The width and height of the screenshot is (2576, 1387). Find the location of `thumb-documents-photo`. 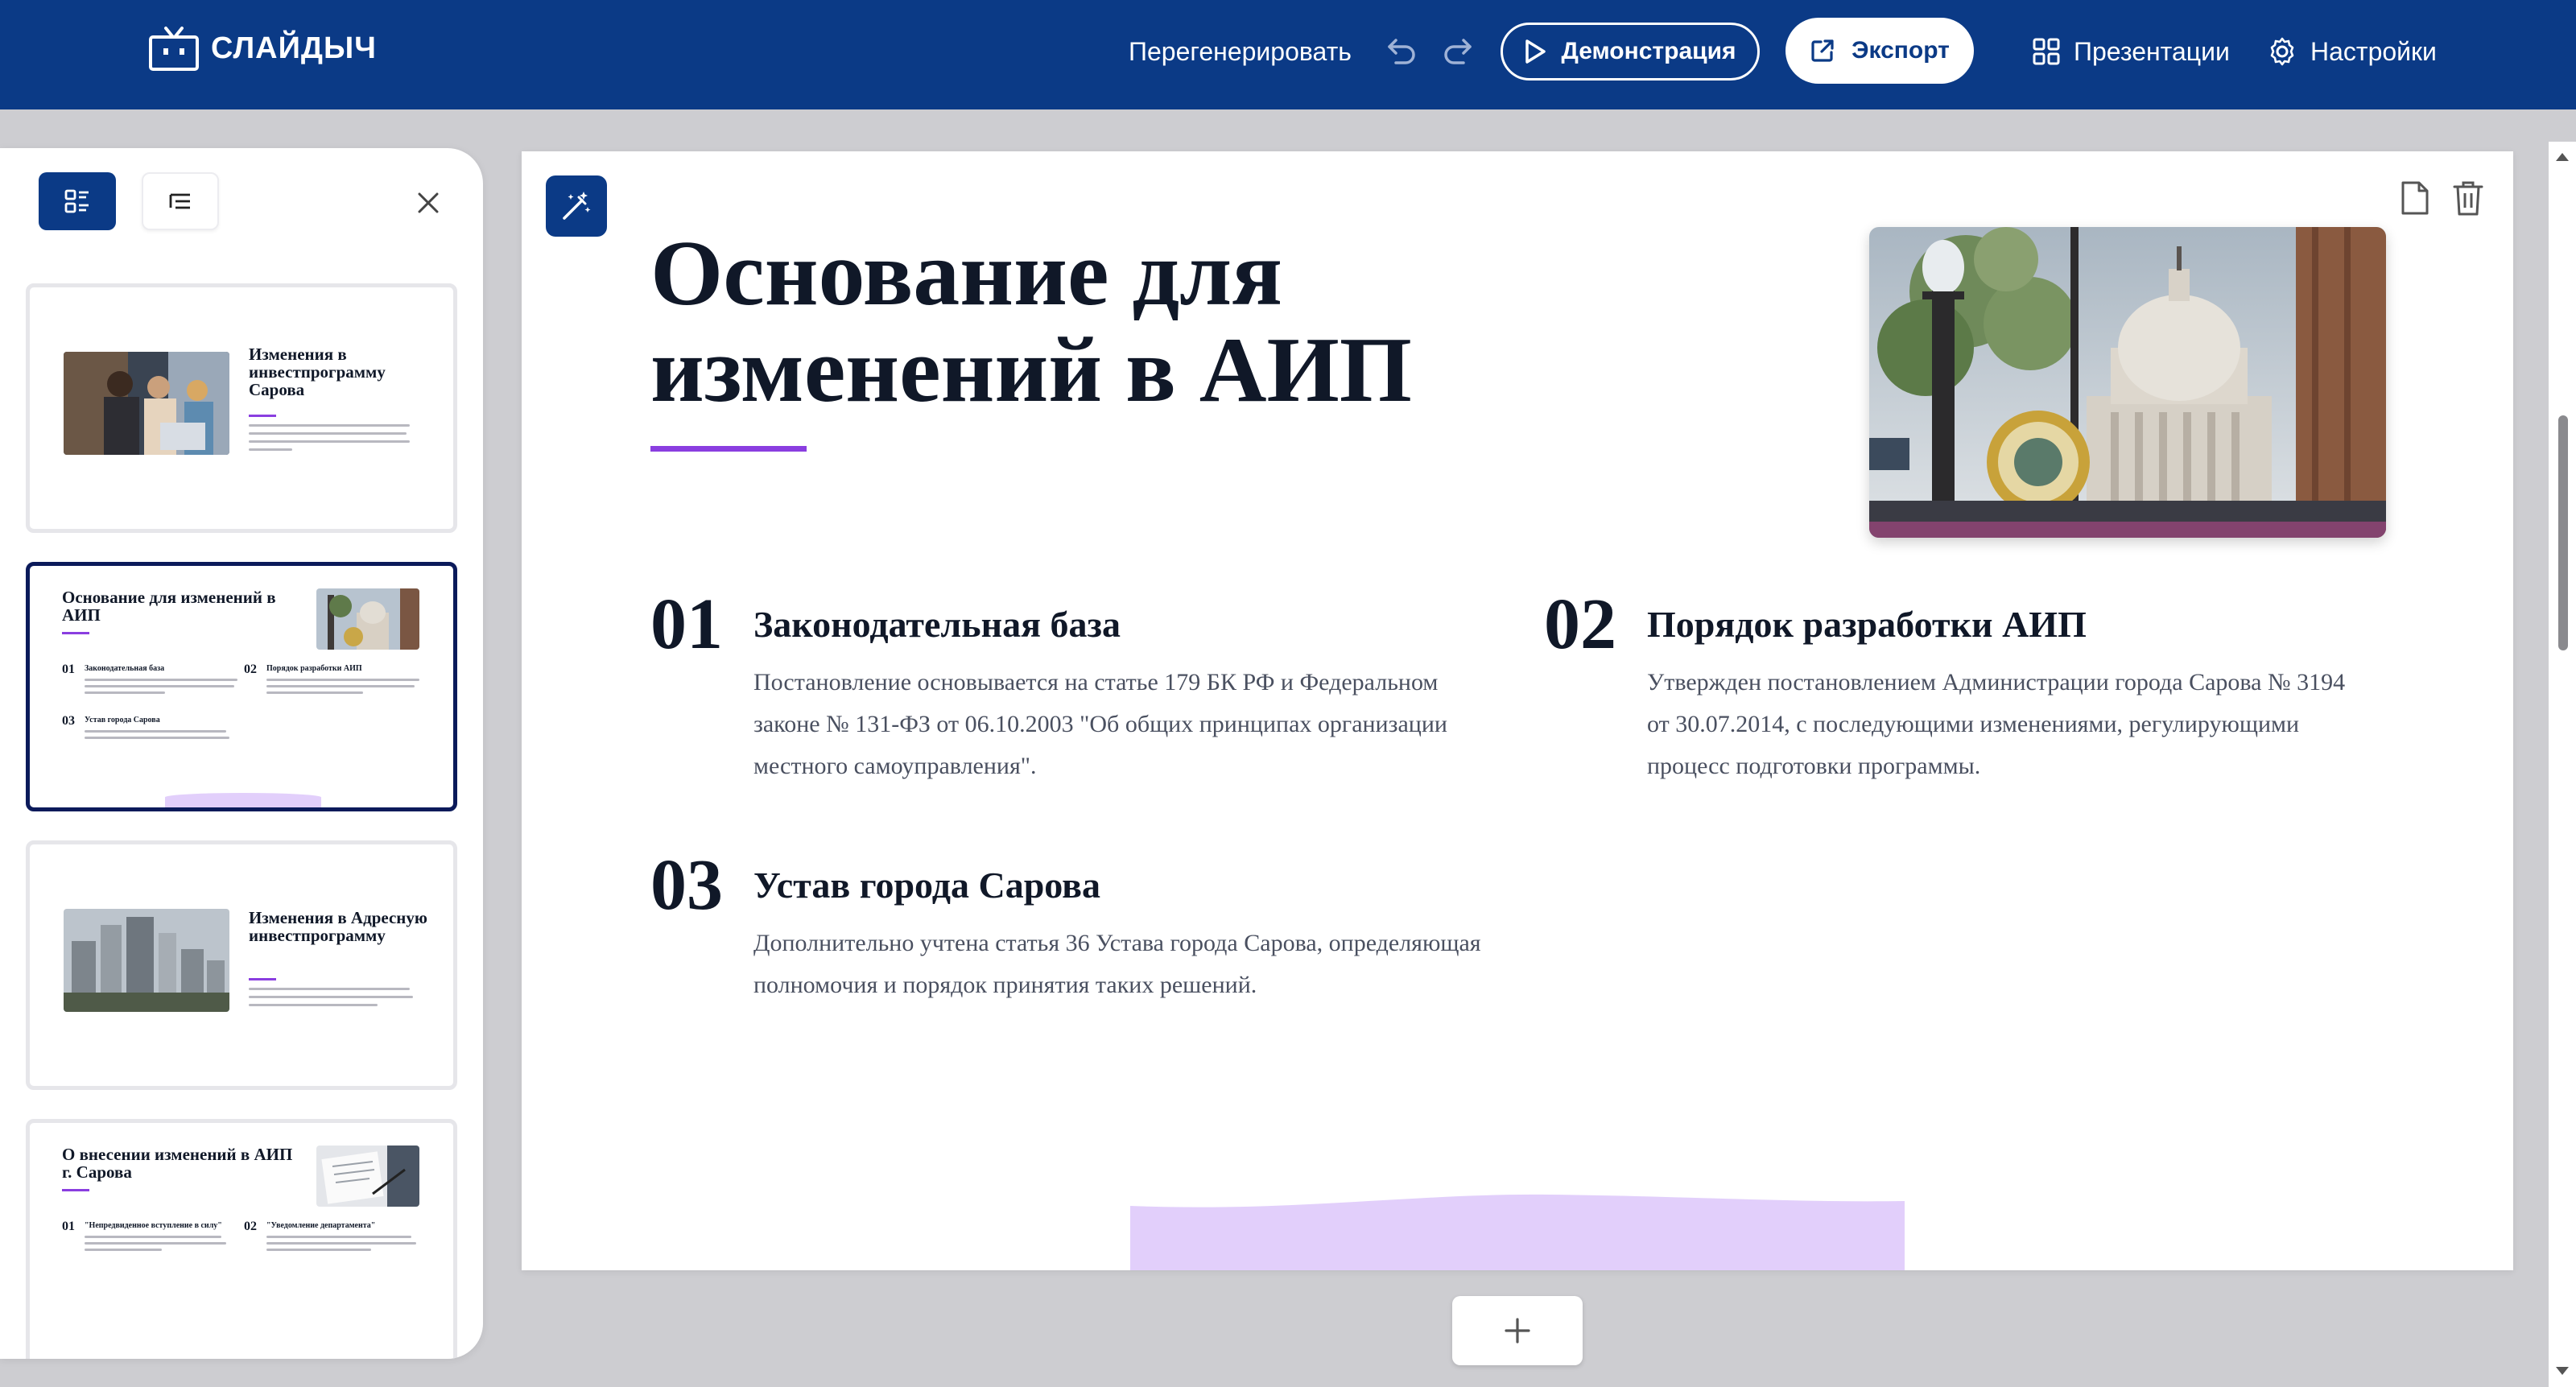

thumb-documents-photo is located at coordinates (367, 1176).